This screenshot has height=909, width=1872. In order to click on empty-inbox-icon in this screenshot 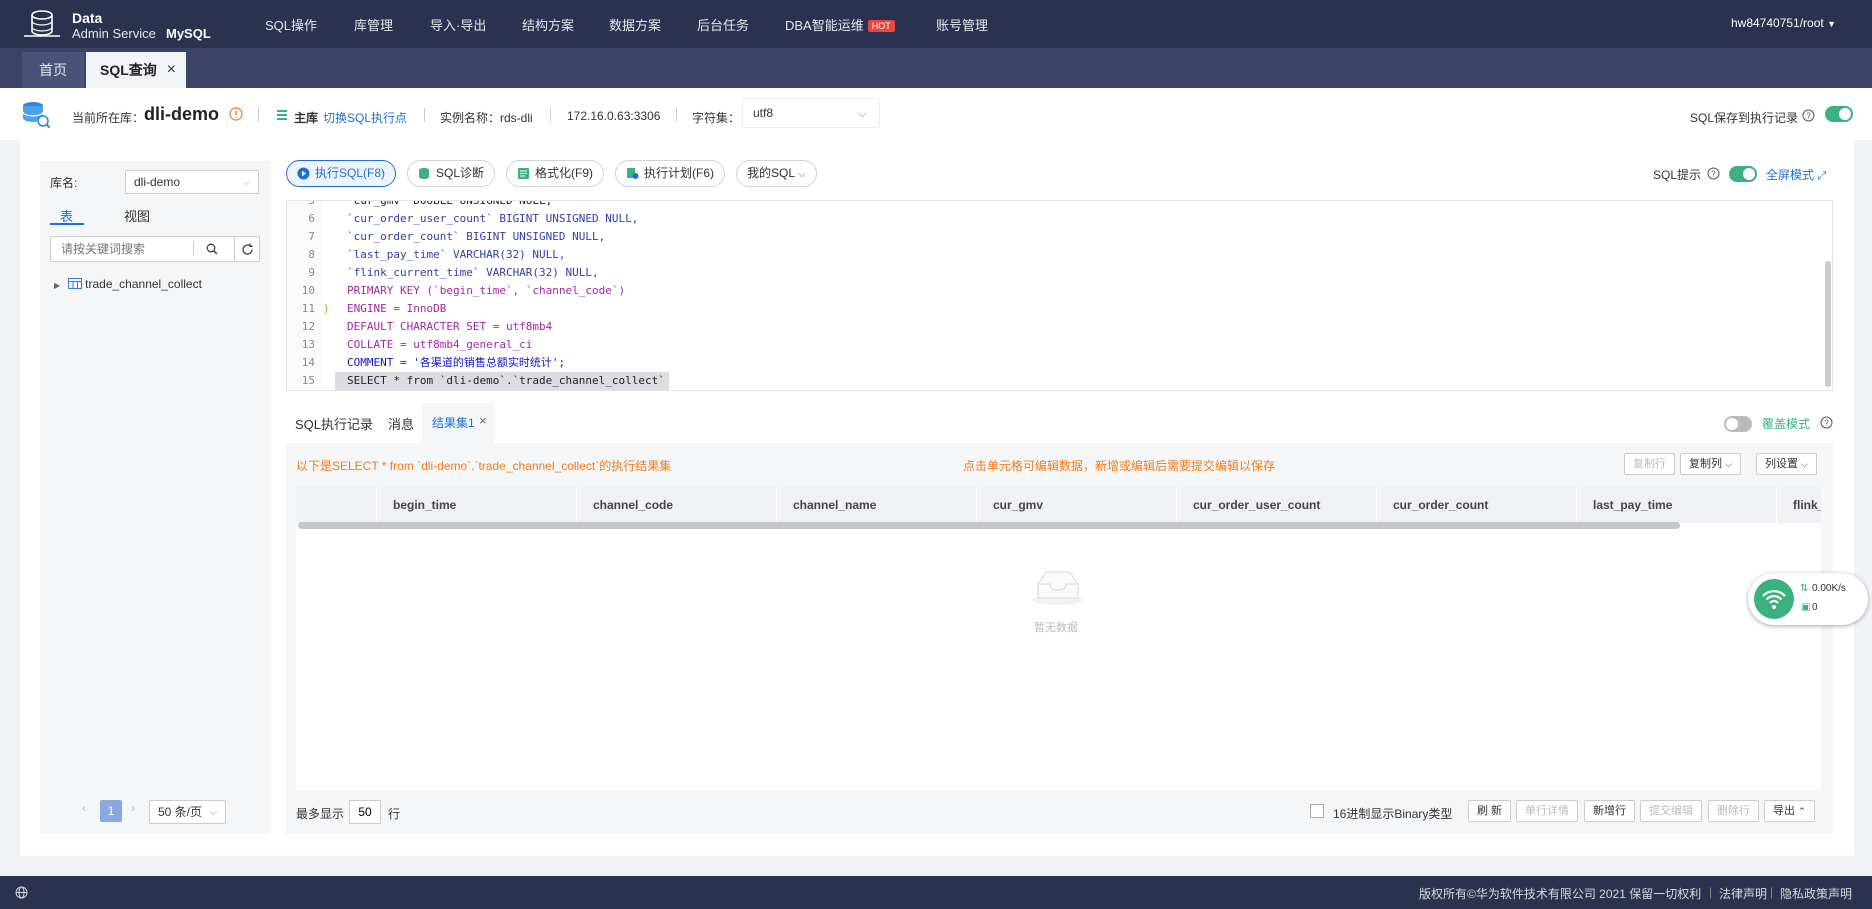, I will do `click(1058, 588)`.